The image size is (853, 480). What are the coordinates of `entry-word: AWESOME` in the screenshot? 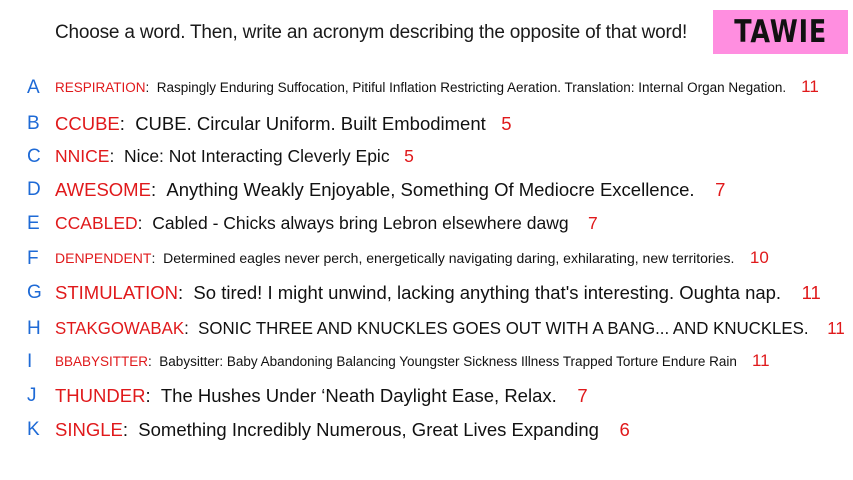 It's located at (103, 189).